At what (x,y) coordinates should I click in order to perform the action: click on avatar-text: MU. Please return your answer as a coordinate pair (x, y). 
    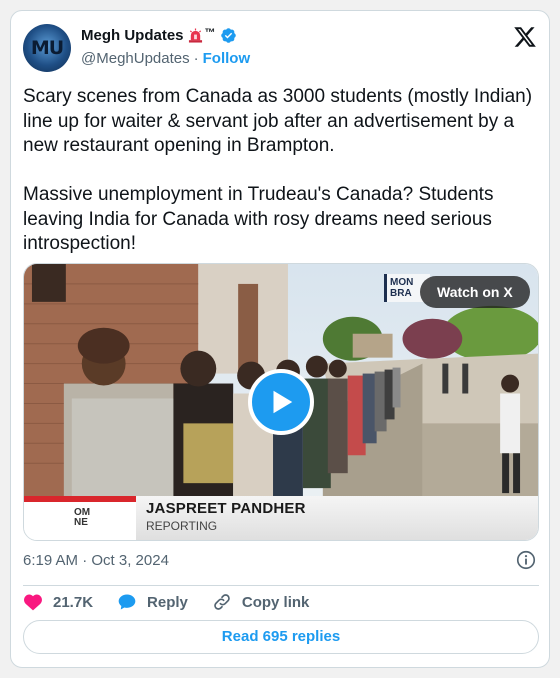
    Looking at the image, I should click on (47, 48).